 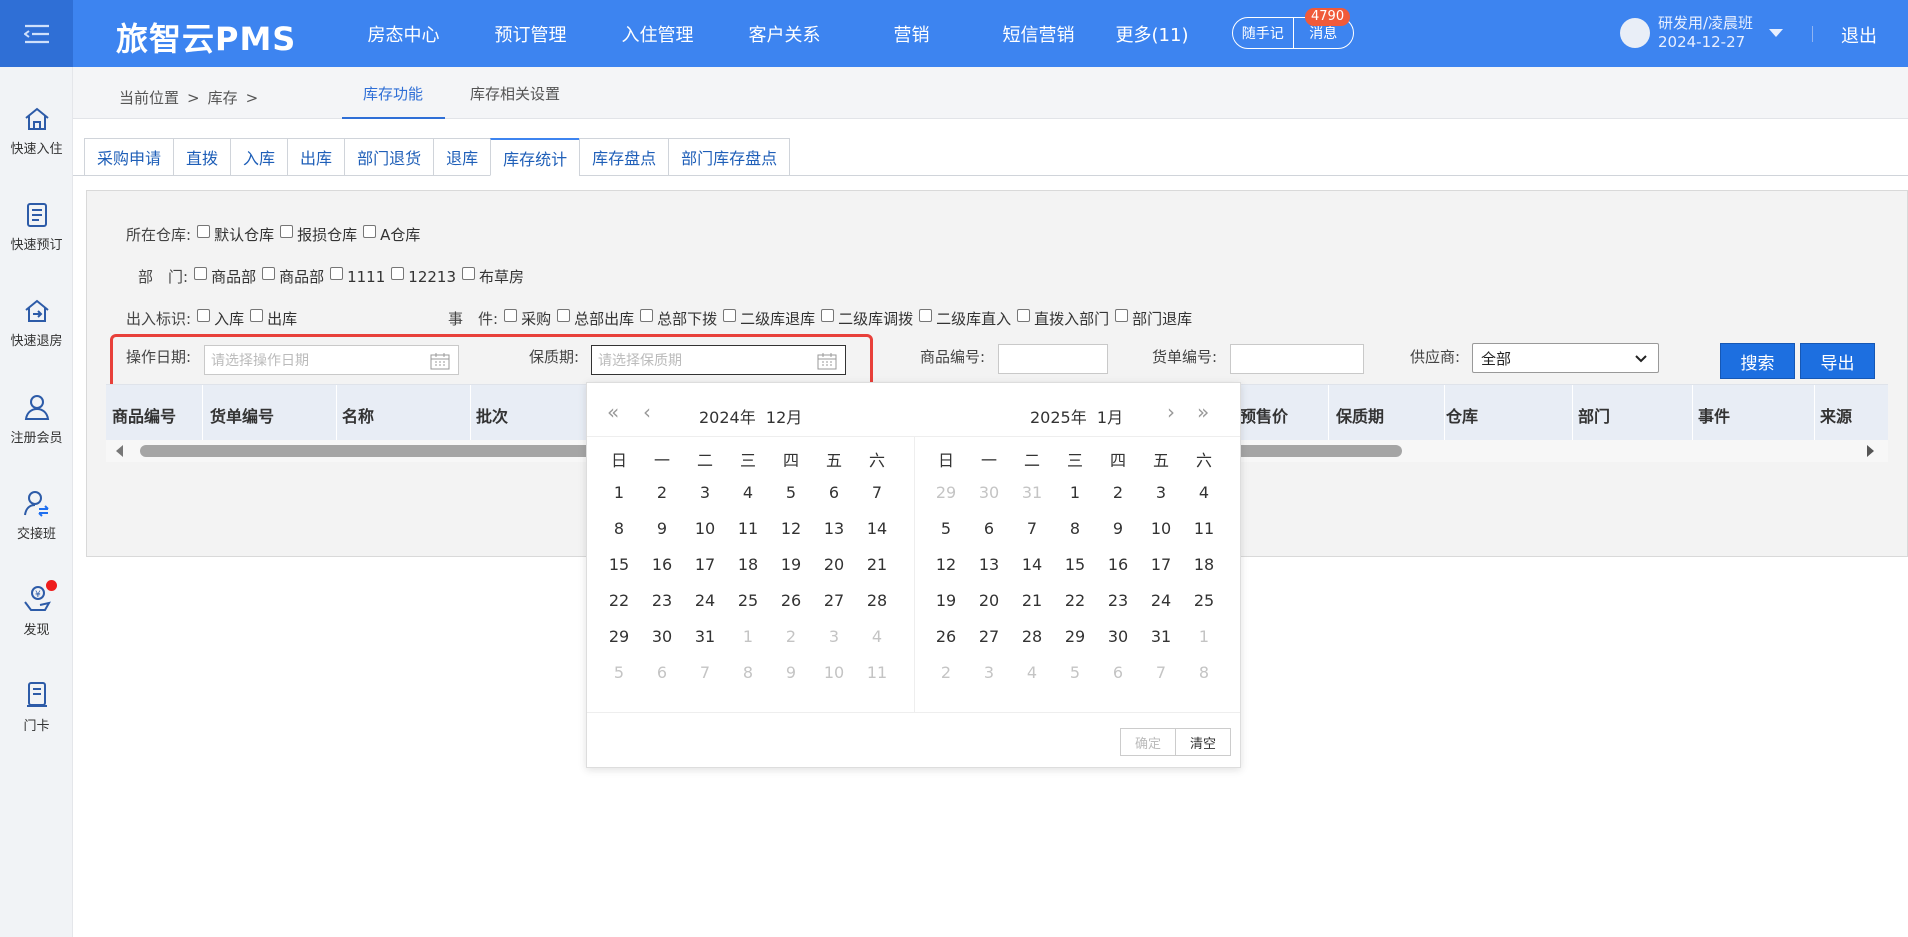 What do you see at coordinates (784, 417) in the screenshot?
I see `left-month: 12月` at bounding box center [784, 417].